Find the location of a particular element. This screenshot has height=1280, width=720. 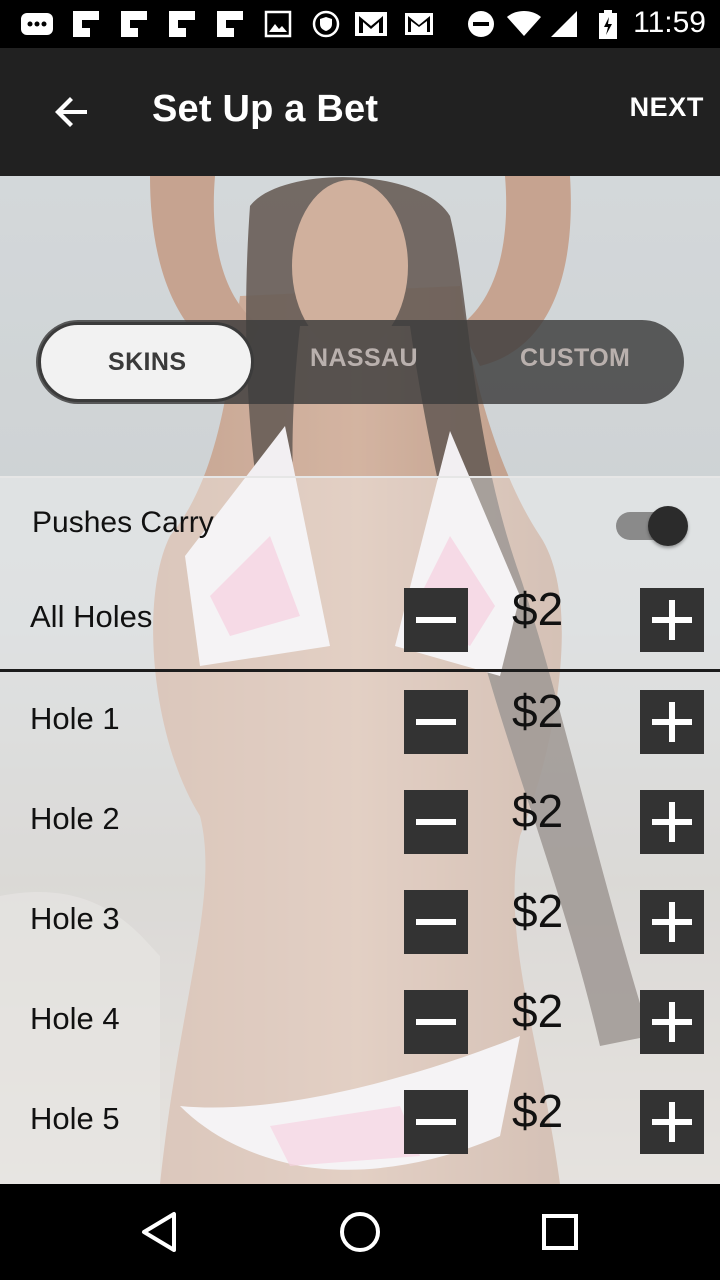

hole-2-decrement-button is located at coordinates (436, 822).